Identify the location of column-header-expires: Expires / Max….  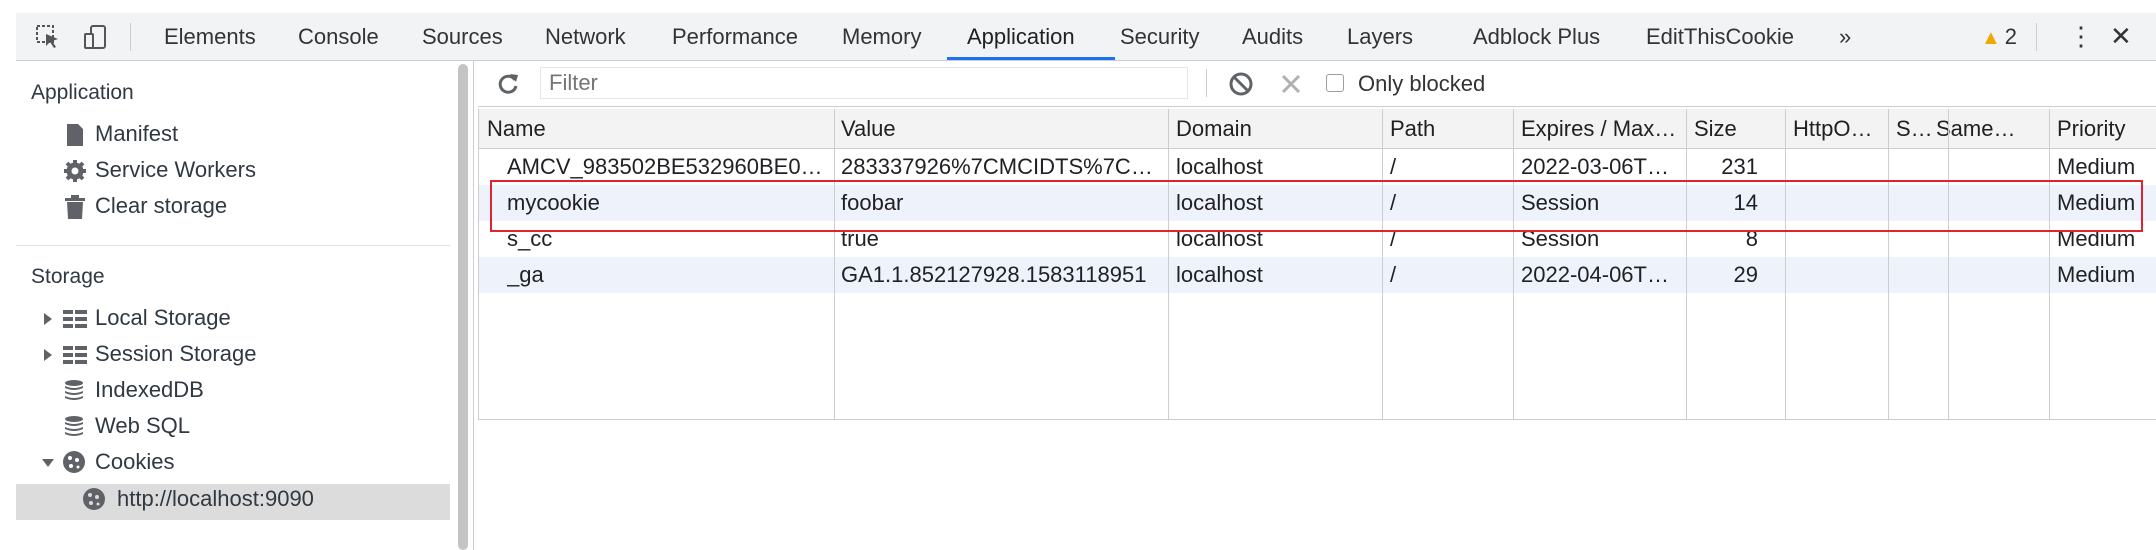
(1607, 129).